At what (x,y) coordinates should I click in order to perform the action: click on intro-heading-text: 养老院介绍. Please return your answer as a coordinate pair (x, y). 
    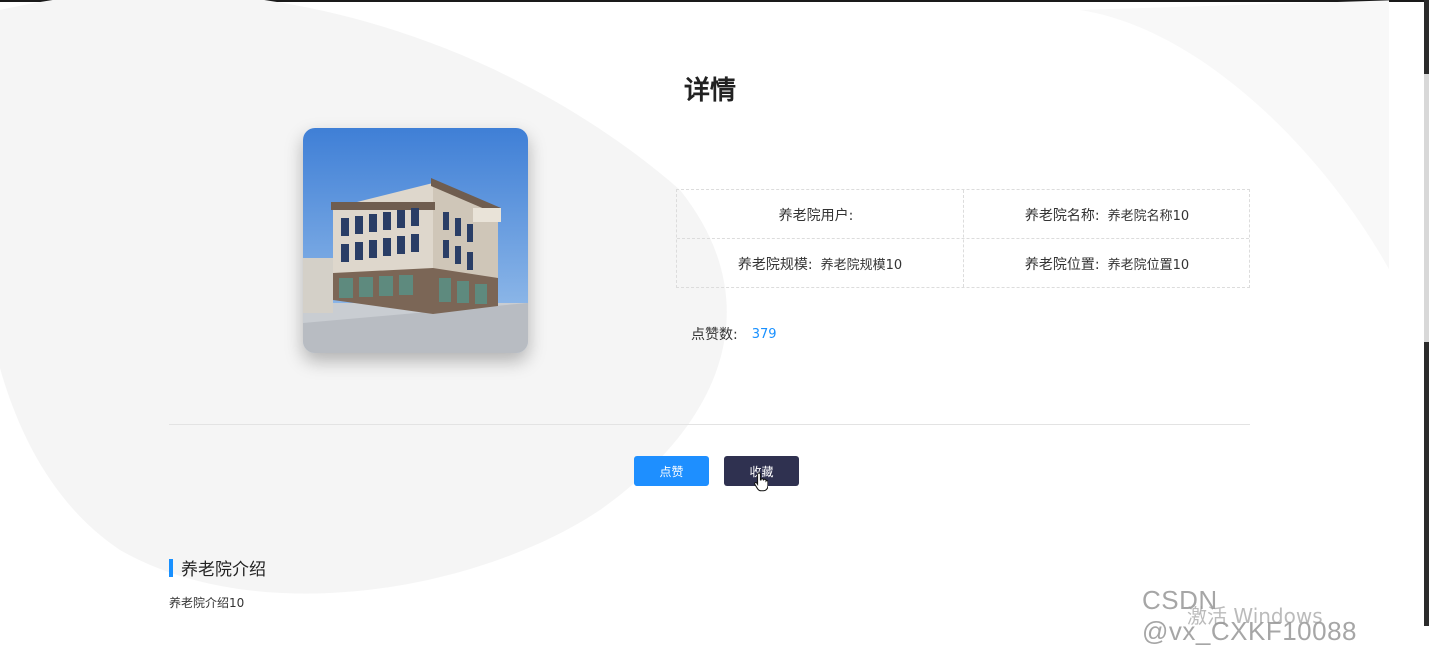
    Looking at the image, I should click on (223, 570).